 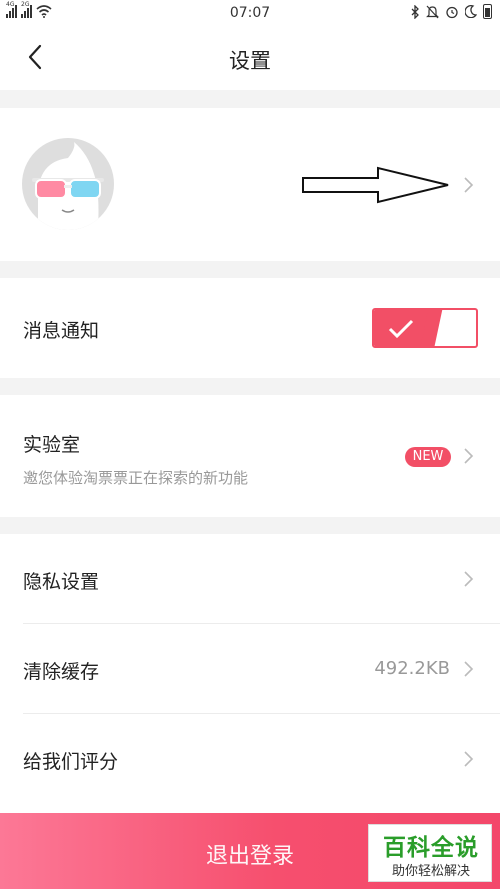 I want to click on clear-cache-label: 清除缓存, so click(x=61, y=672).